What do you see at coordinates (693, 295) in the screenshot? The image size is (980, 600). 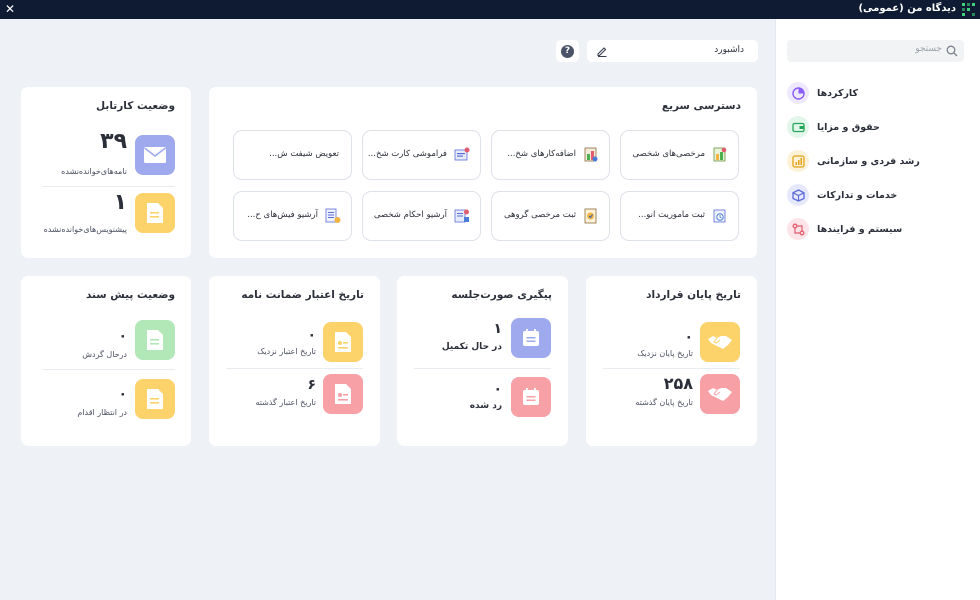 I see `contract-end-title: تاریخ پایان قرارداد` at bounding box center [693, 295].